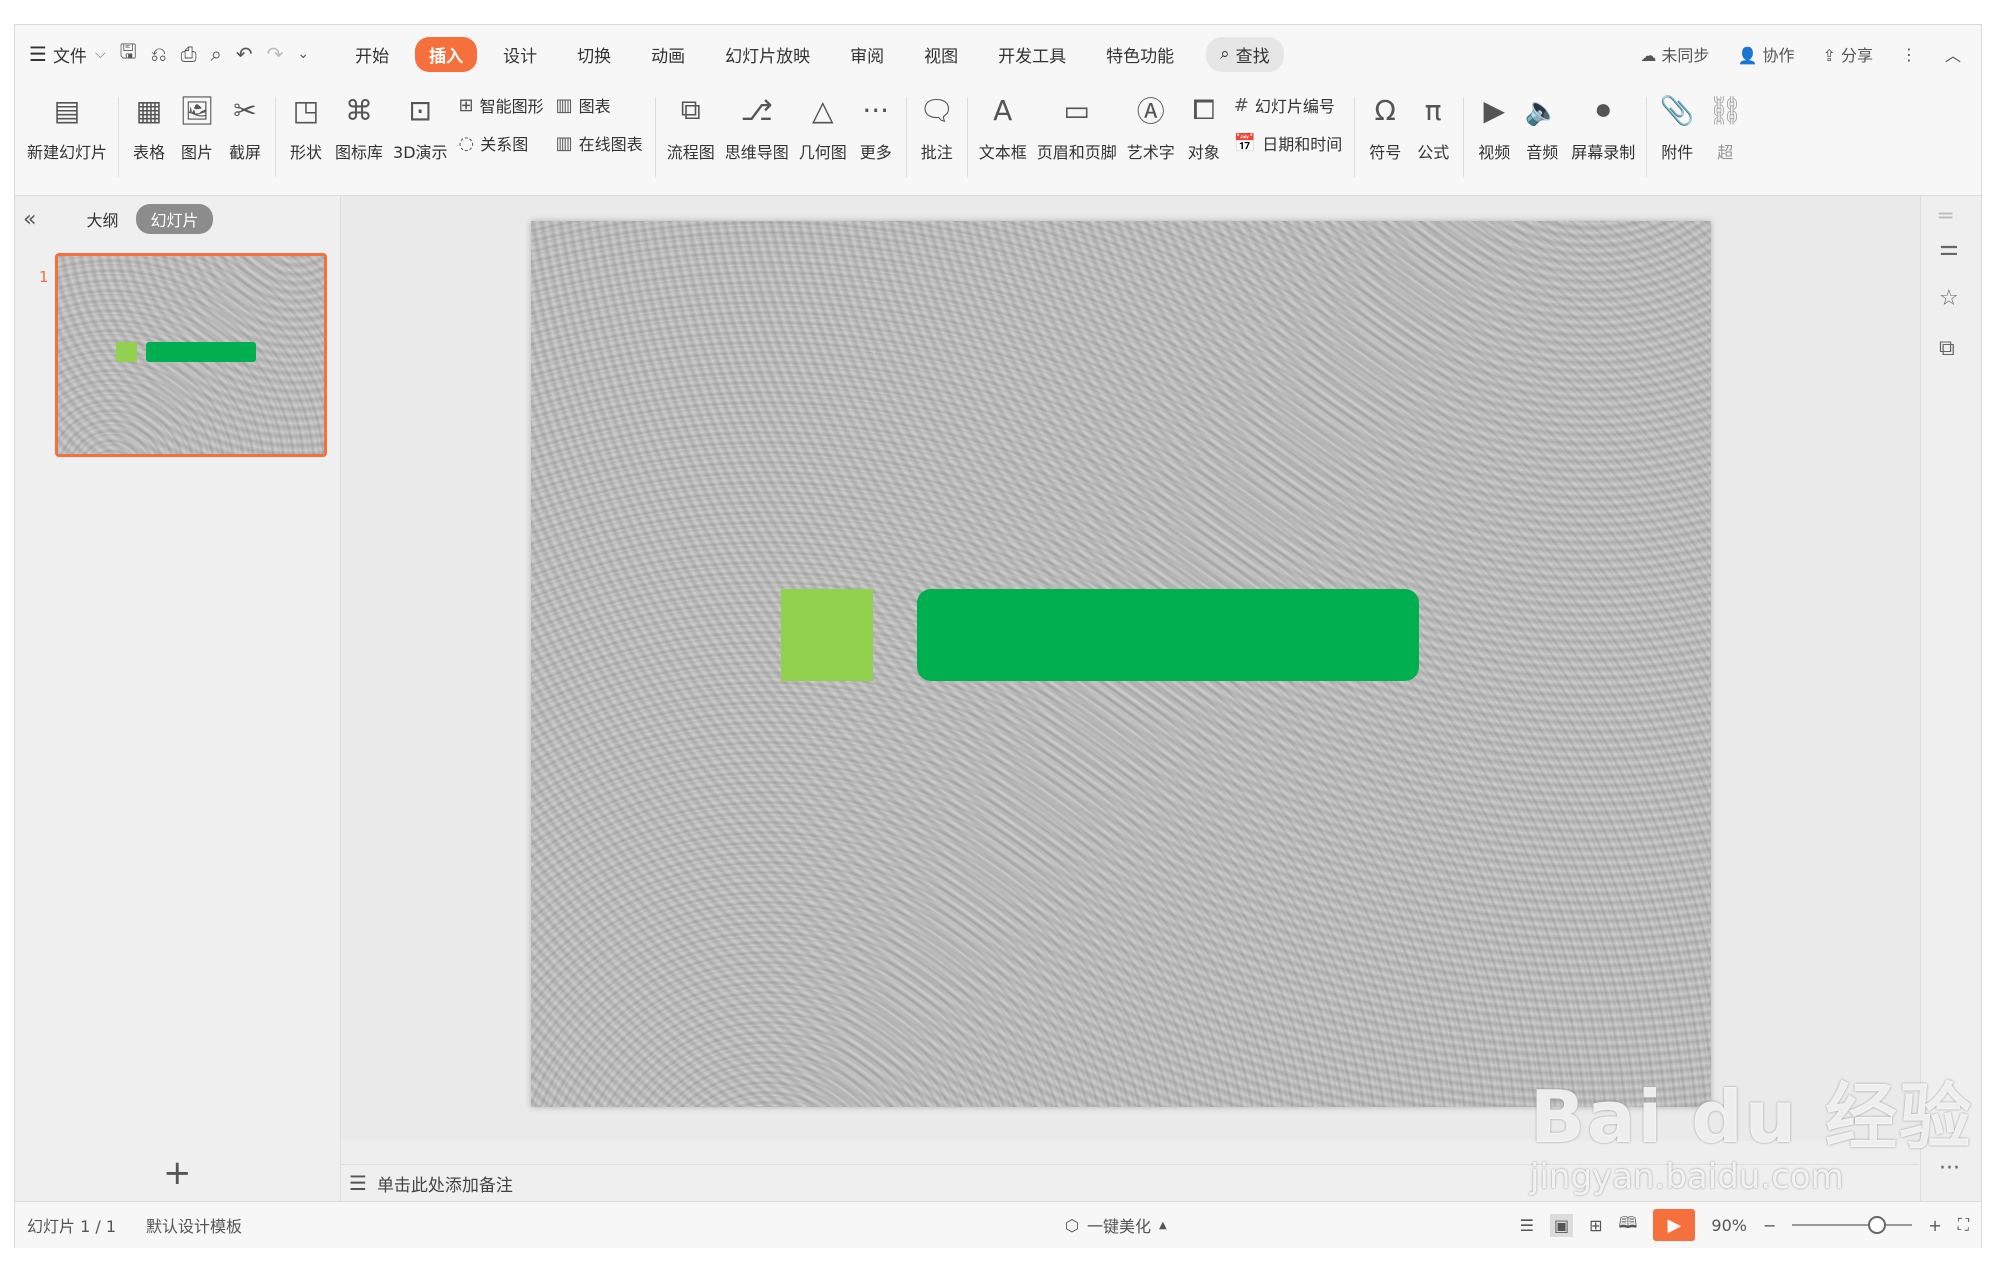 The width and height of the screenshot is (1994, 1269). I want to click on flowchart-button: ⧉ 流程图, so click(691, 127).